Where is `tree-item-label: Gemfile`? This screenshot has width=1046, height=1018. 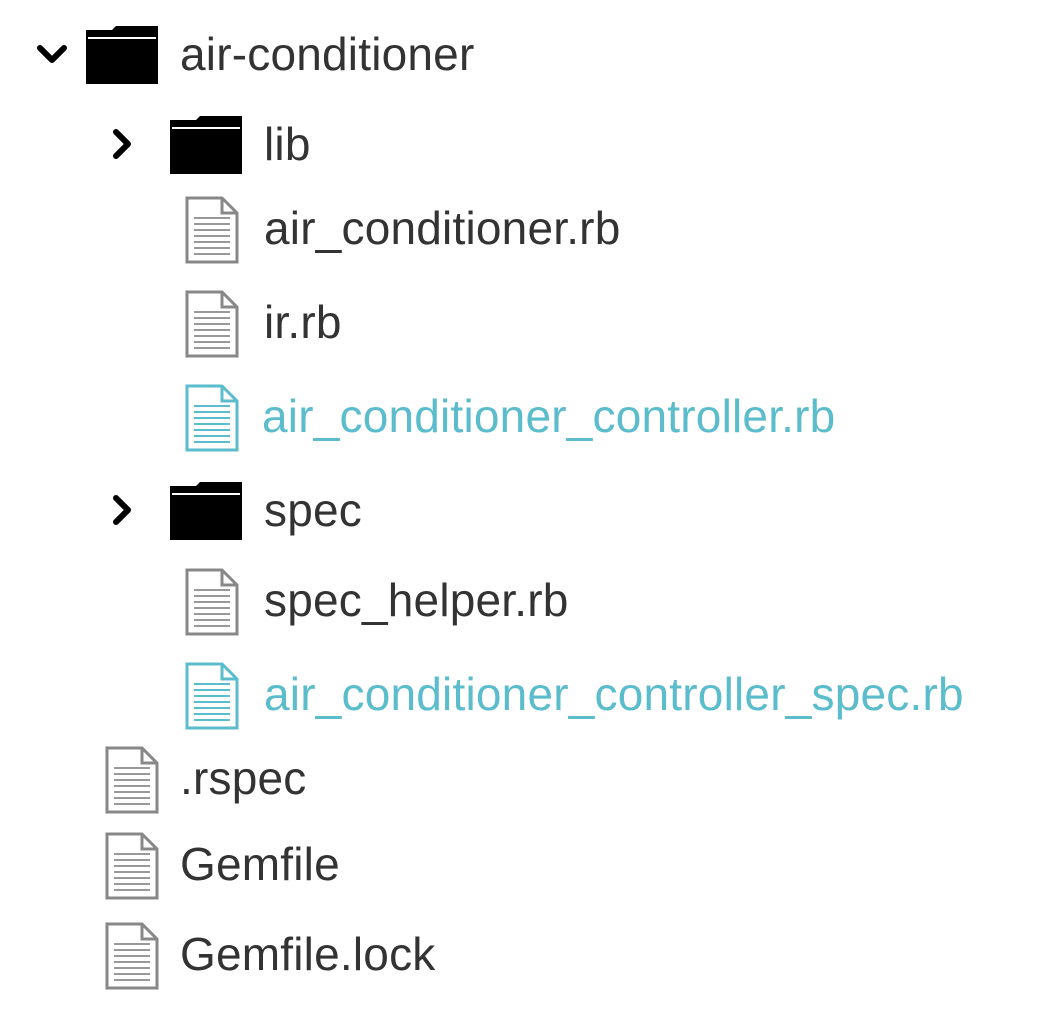 tree-item-label: Gemfile is located at coordinates (260, 864).